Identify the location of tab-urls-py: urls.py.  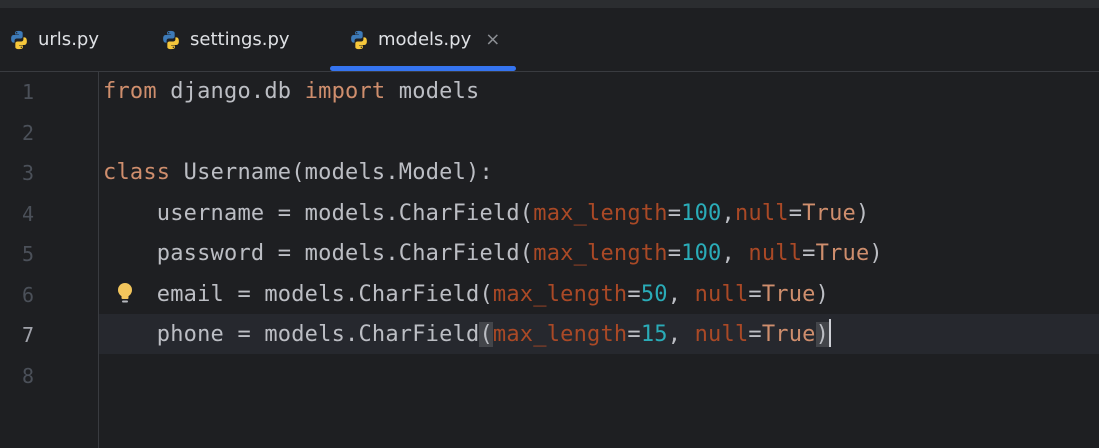
(53, 39).